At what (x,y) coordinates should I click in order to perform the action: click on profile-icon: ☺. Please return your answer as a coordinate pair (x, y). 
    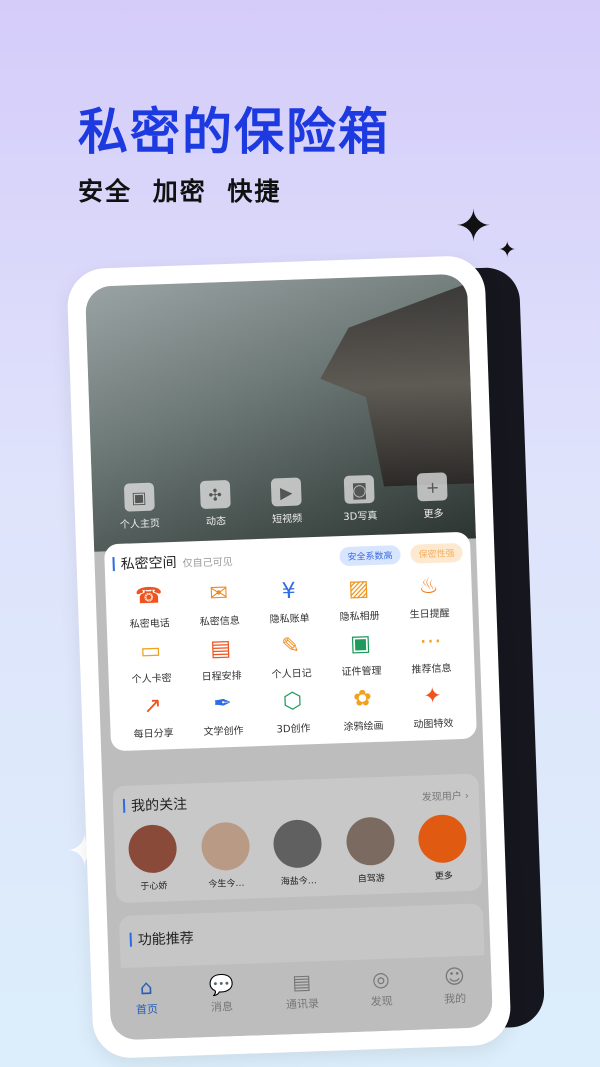
    Looking at the image, I should click on (454, 976).